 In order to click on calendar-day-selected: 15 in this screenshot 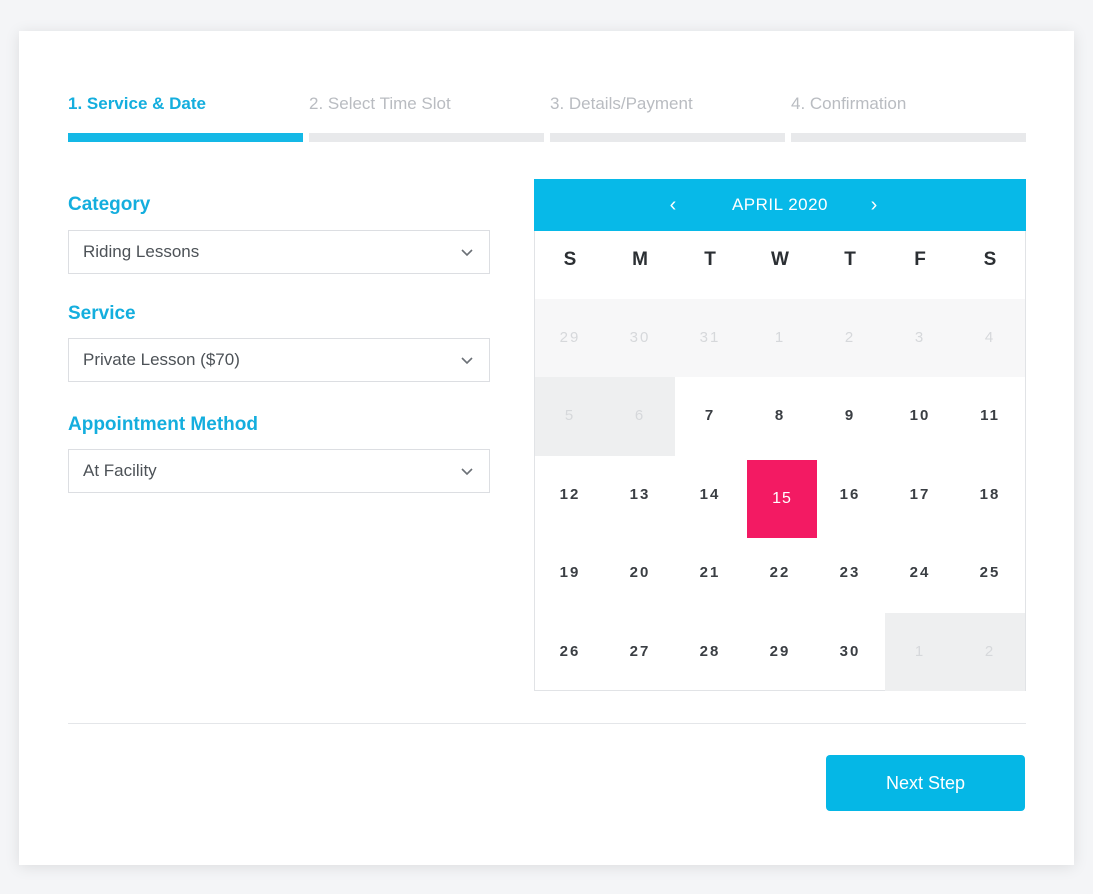, I will do `click(781, 497)`.